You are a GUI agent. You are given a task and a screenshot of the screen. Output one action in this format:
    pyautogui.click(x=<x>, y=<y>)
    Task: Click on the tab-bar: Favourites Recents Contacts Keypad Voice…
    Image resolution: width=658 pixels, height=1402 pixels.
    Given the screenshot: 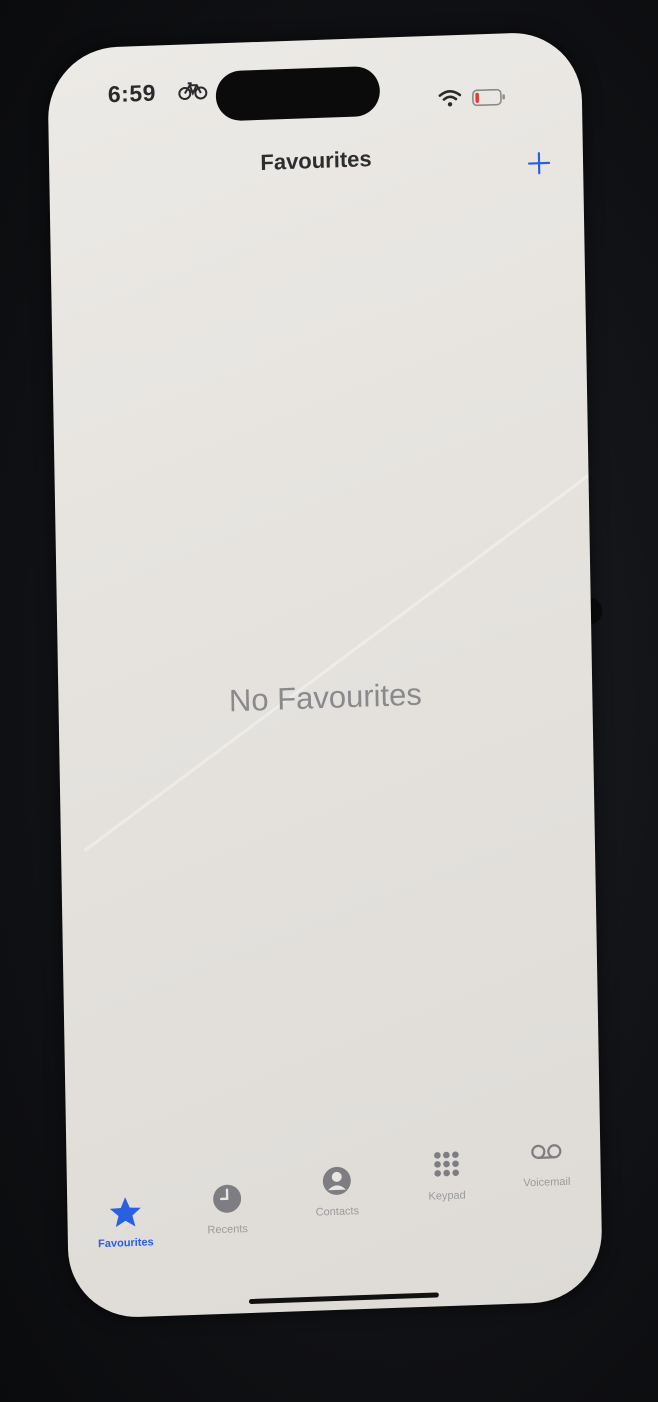 What is the action you would take?
    pyautogui.click(x=334, y=1211)
    